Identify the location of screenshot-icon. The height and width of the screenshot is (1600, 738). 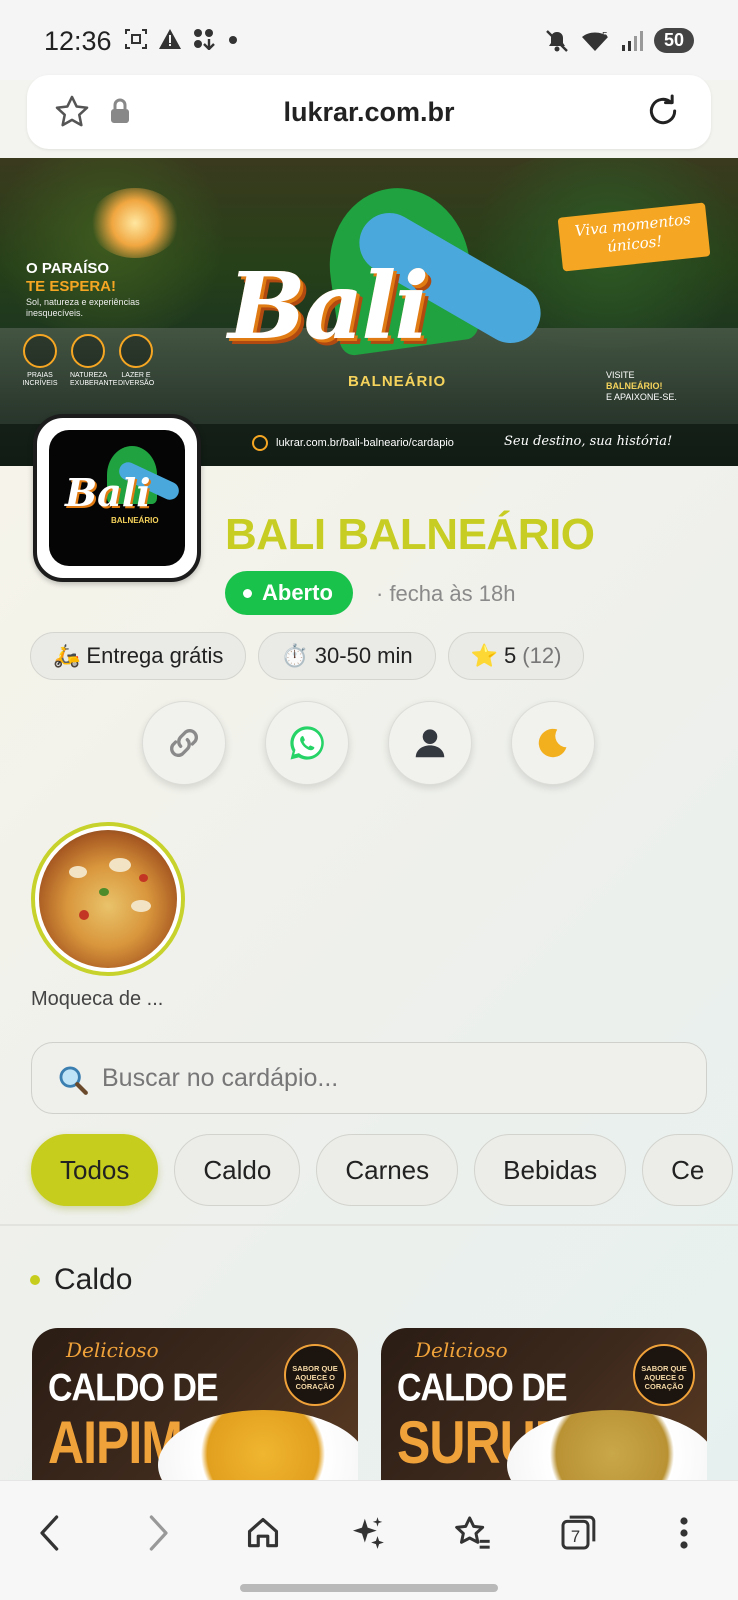
(136, 39).